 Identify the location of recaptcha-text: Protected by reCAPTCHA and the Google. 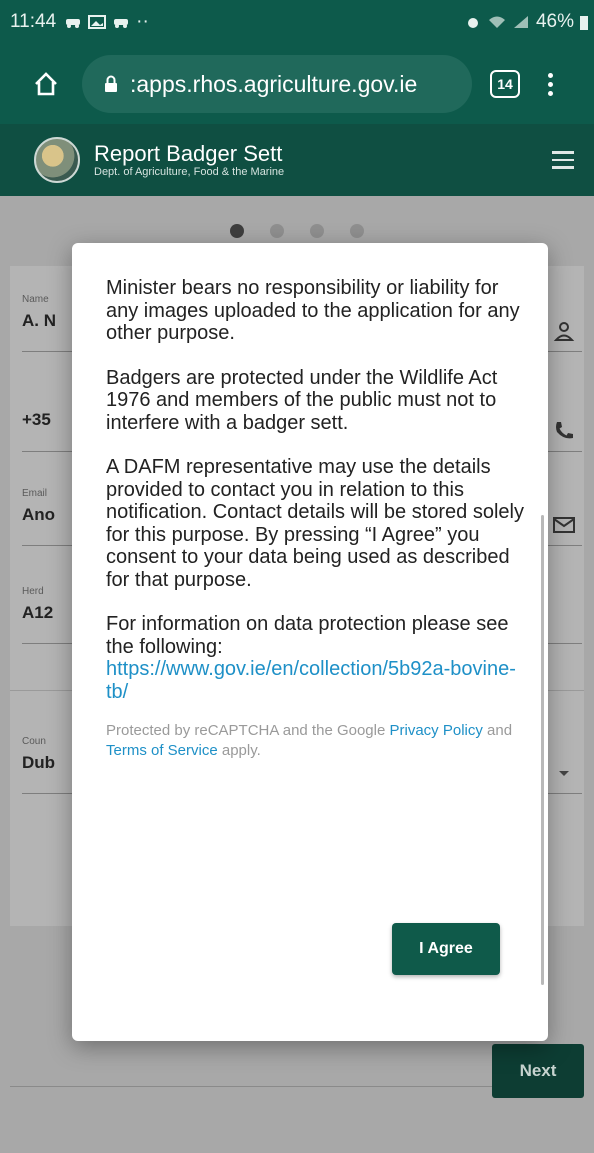
(246, 730).